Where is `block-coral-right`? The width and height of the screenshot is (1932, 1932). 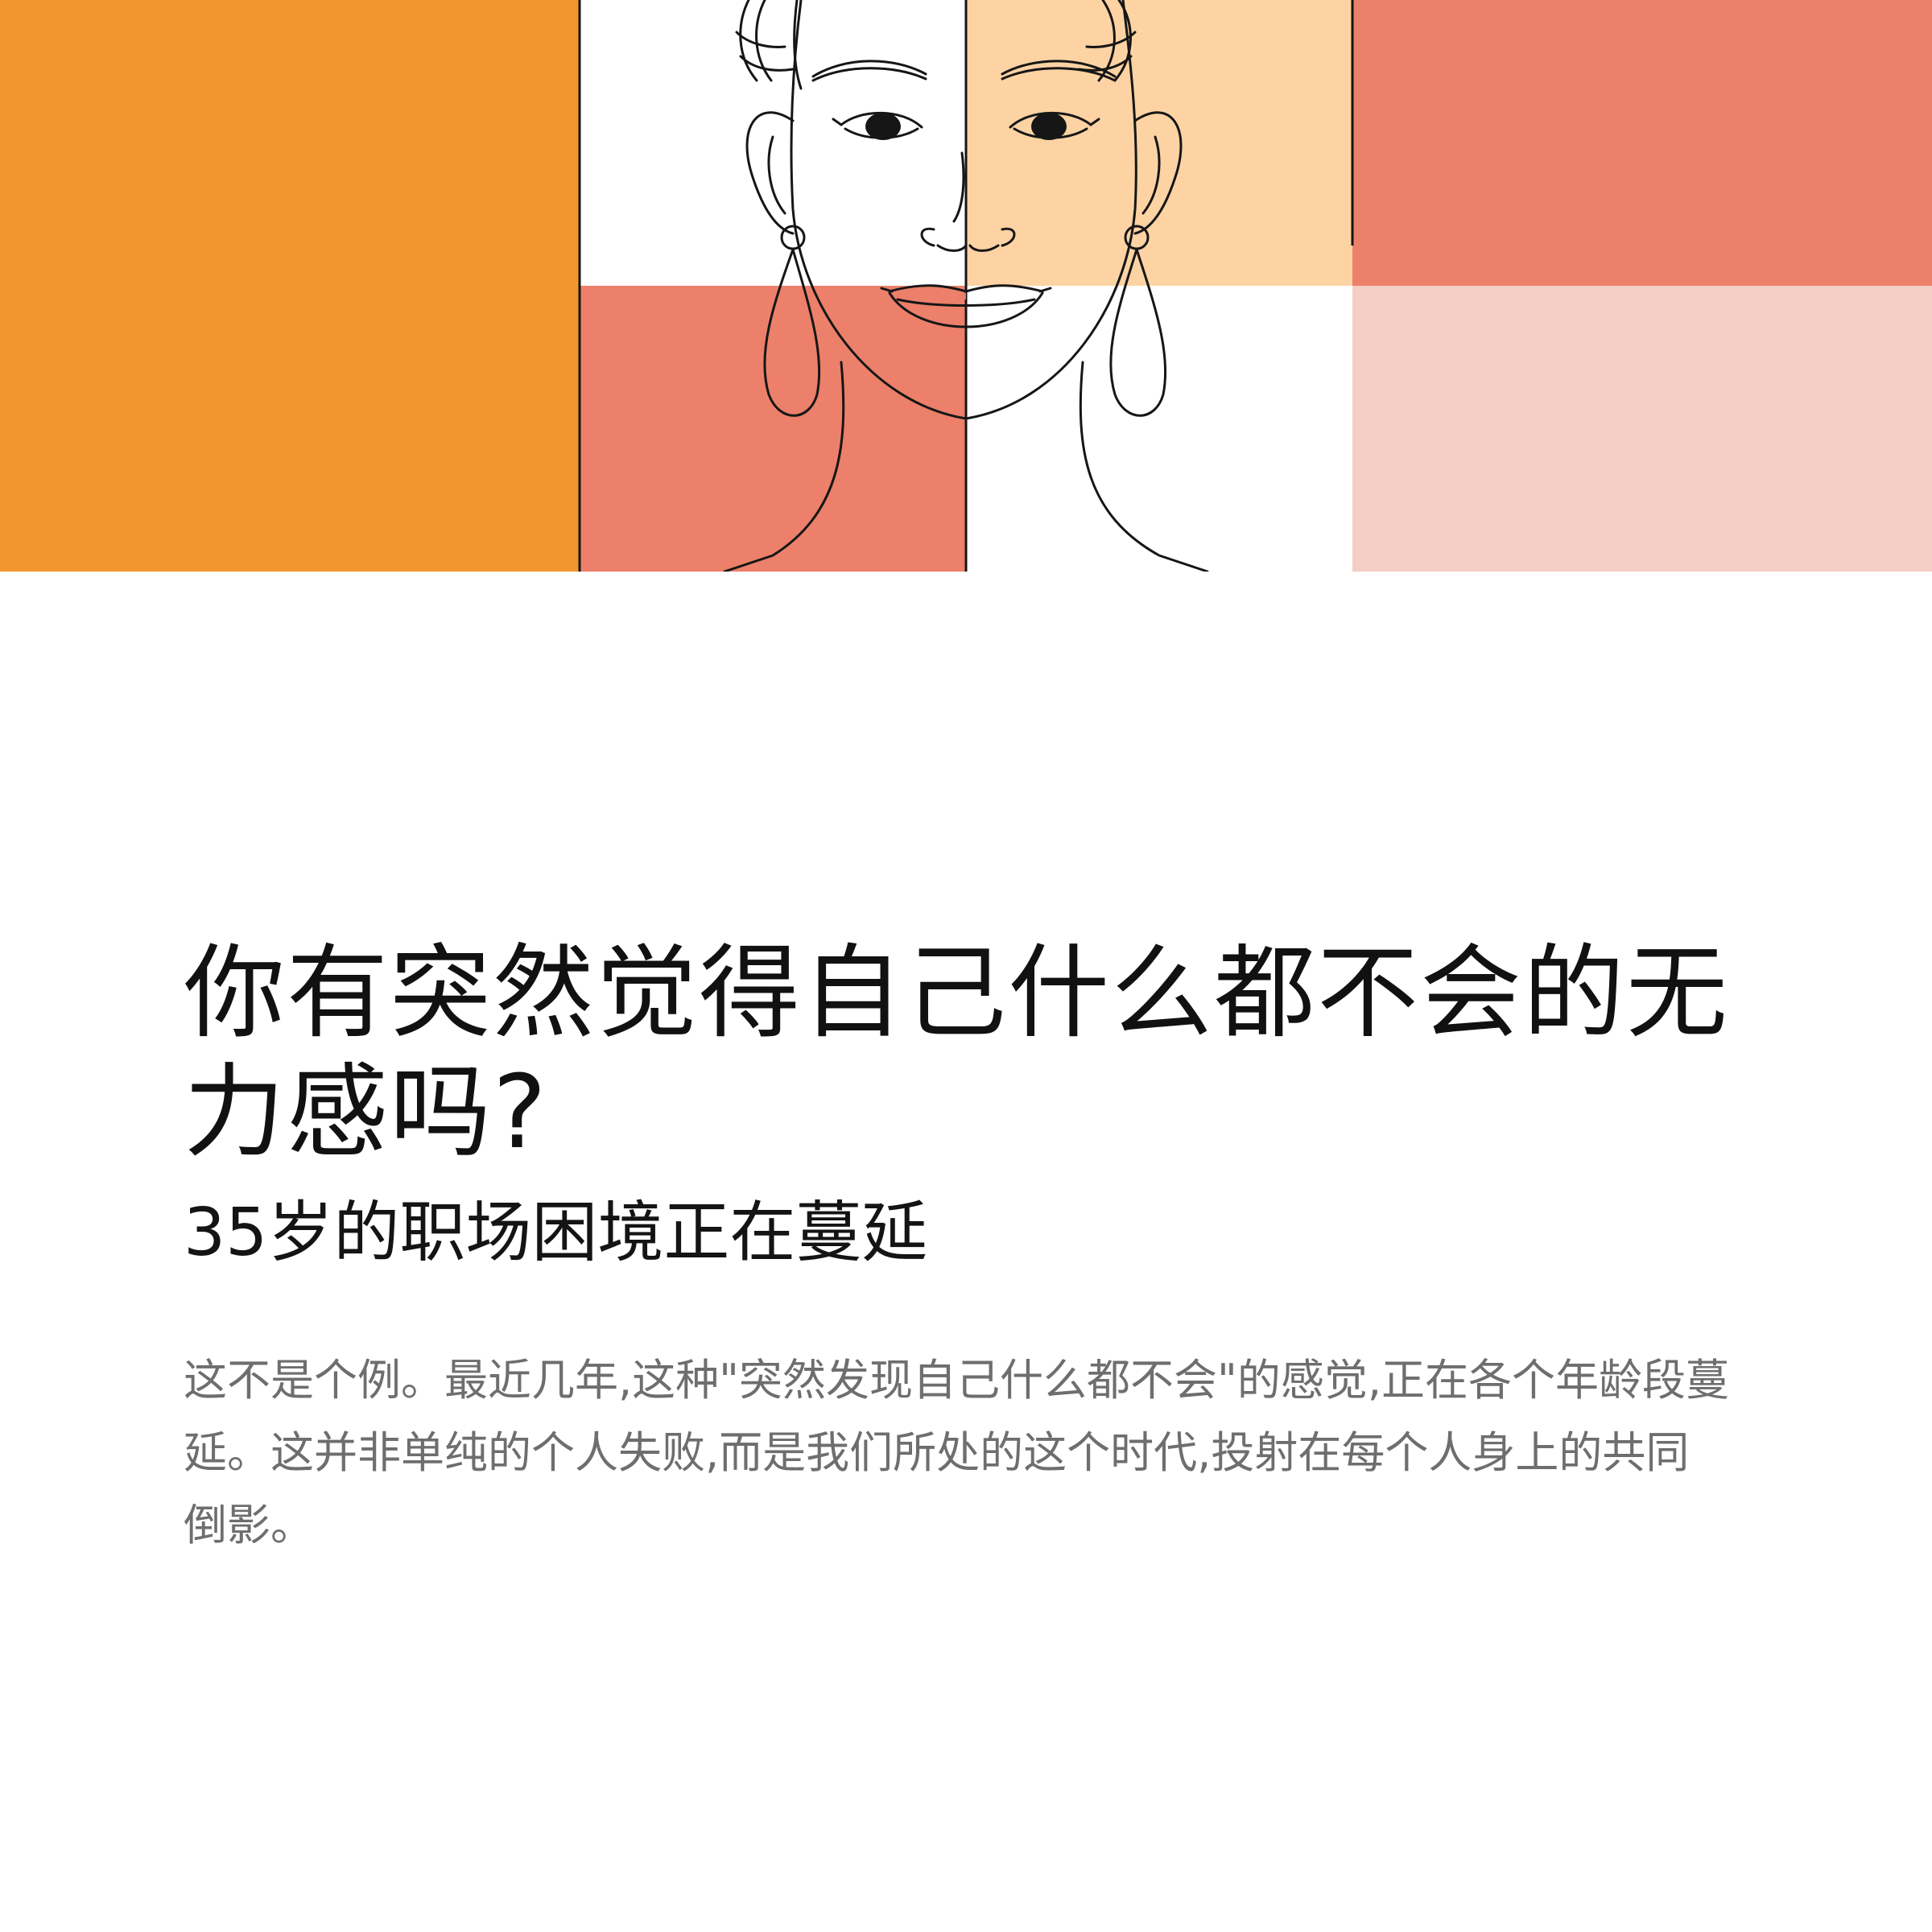 block-coral-right is located at coordinates (1642, 143).